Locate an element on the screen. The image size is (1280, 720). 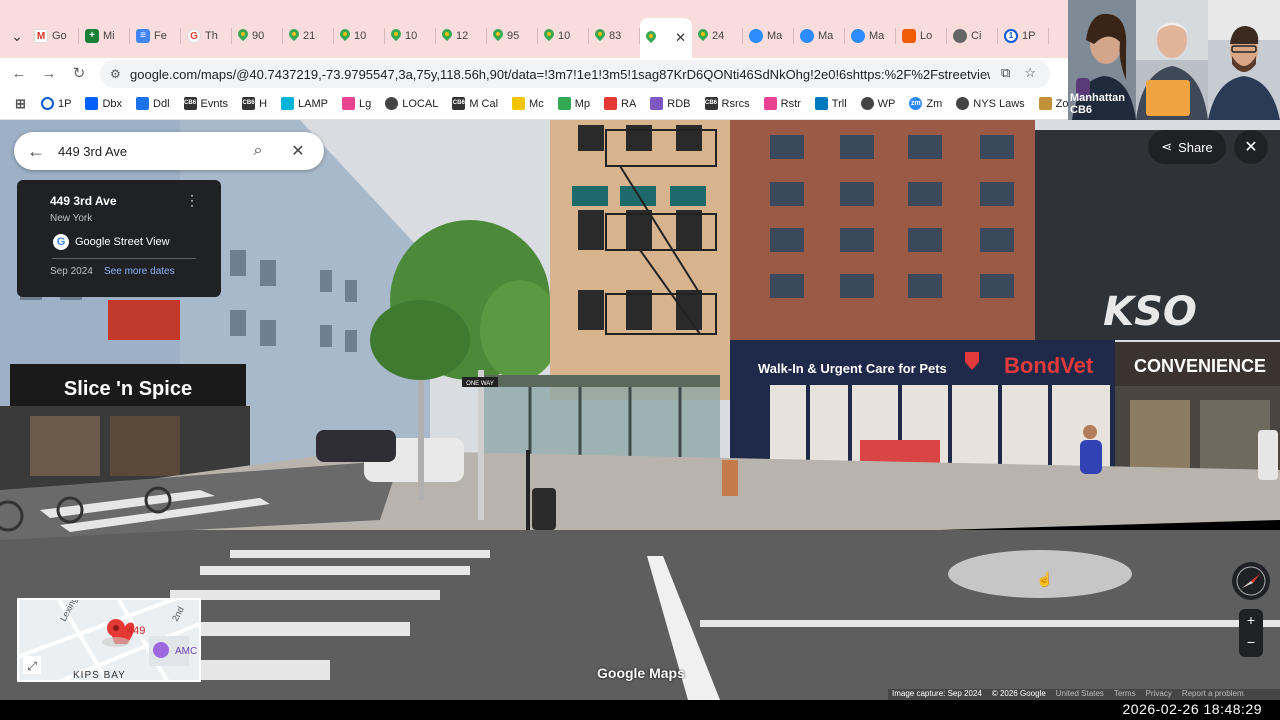
tab-4: 90 is located at coordinates (257, 36).